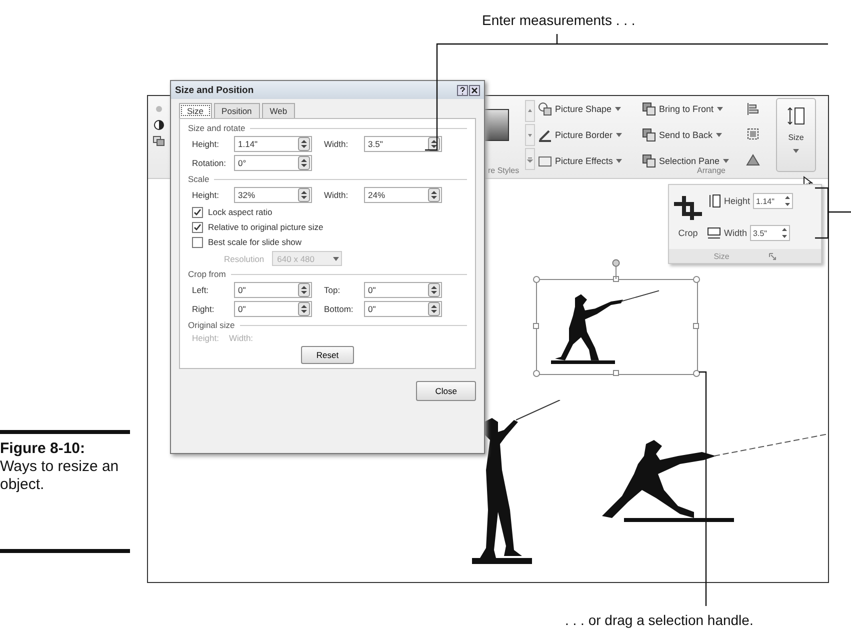 This screenshot has height=638, width=851. What do you see at coordinates (207, 274) in the screenshot?
I see `section-heading: Crop from` at bounding box center [207, 274].